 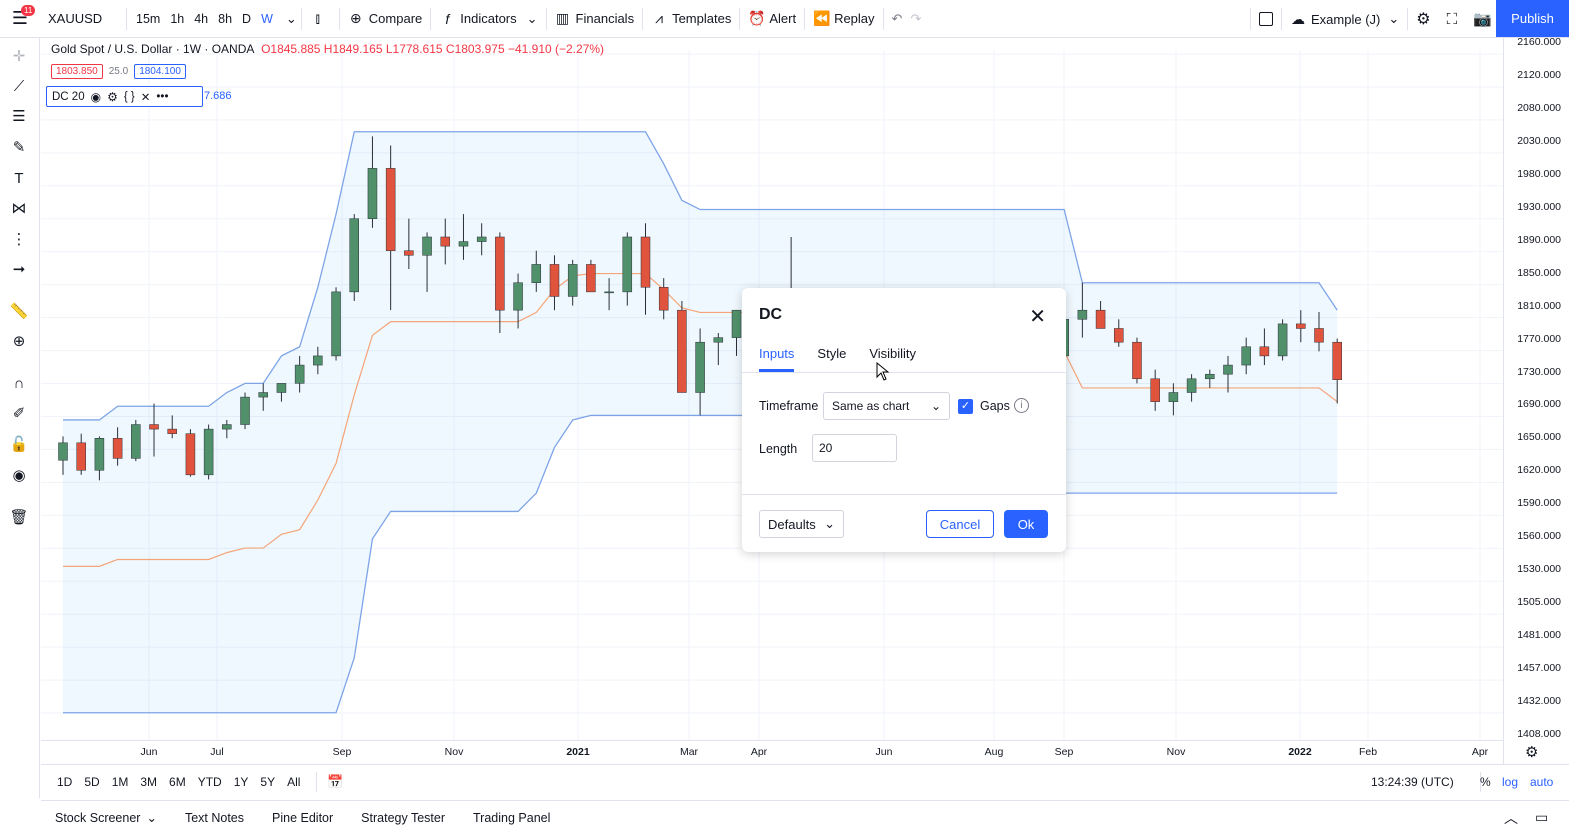 I want to click on arrow-right-icon: ➞, so click(x=19, y=270).